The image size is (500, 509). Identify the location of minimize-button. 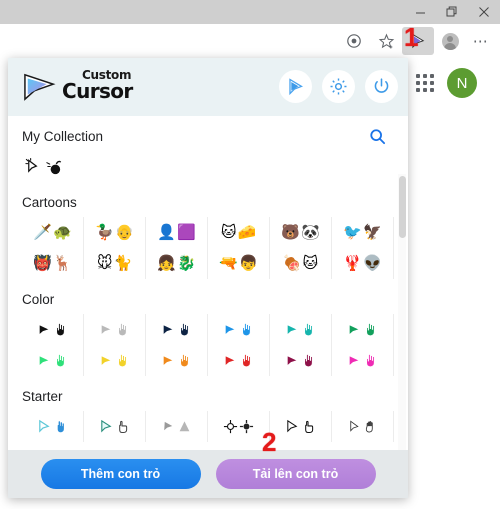
(420, 12).